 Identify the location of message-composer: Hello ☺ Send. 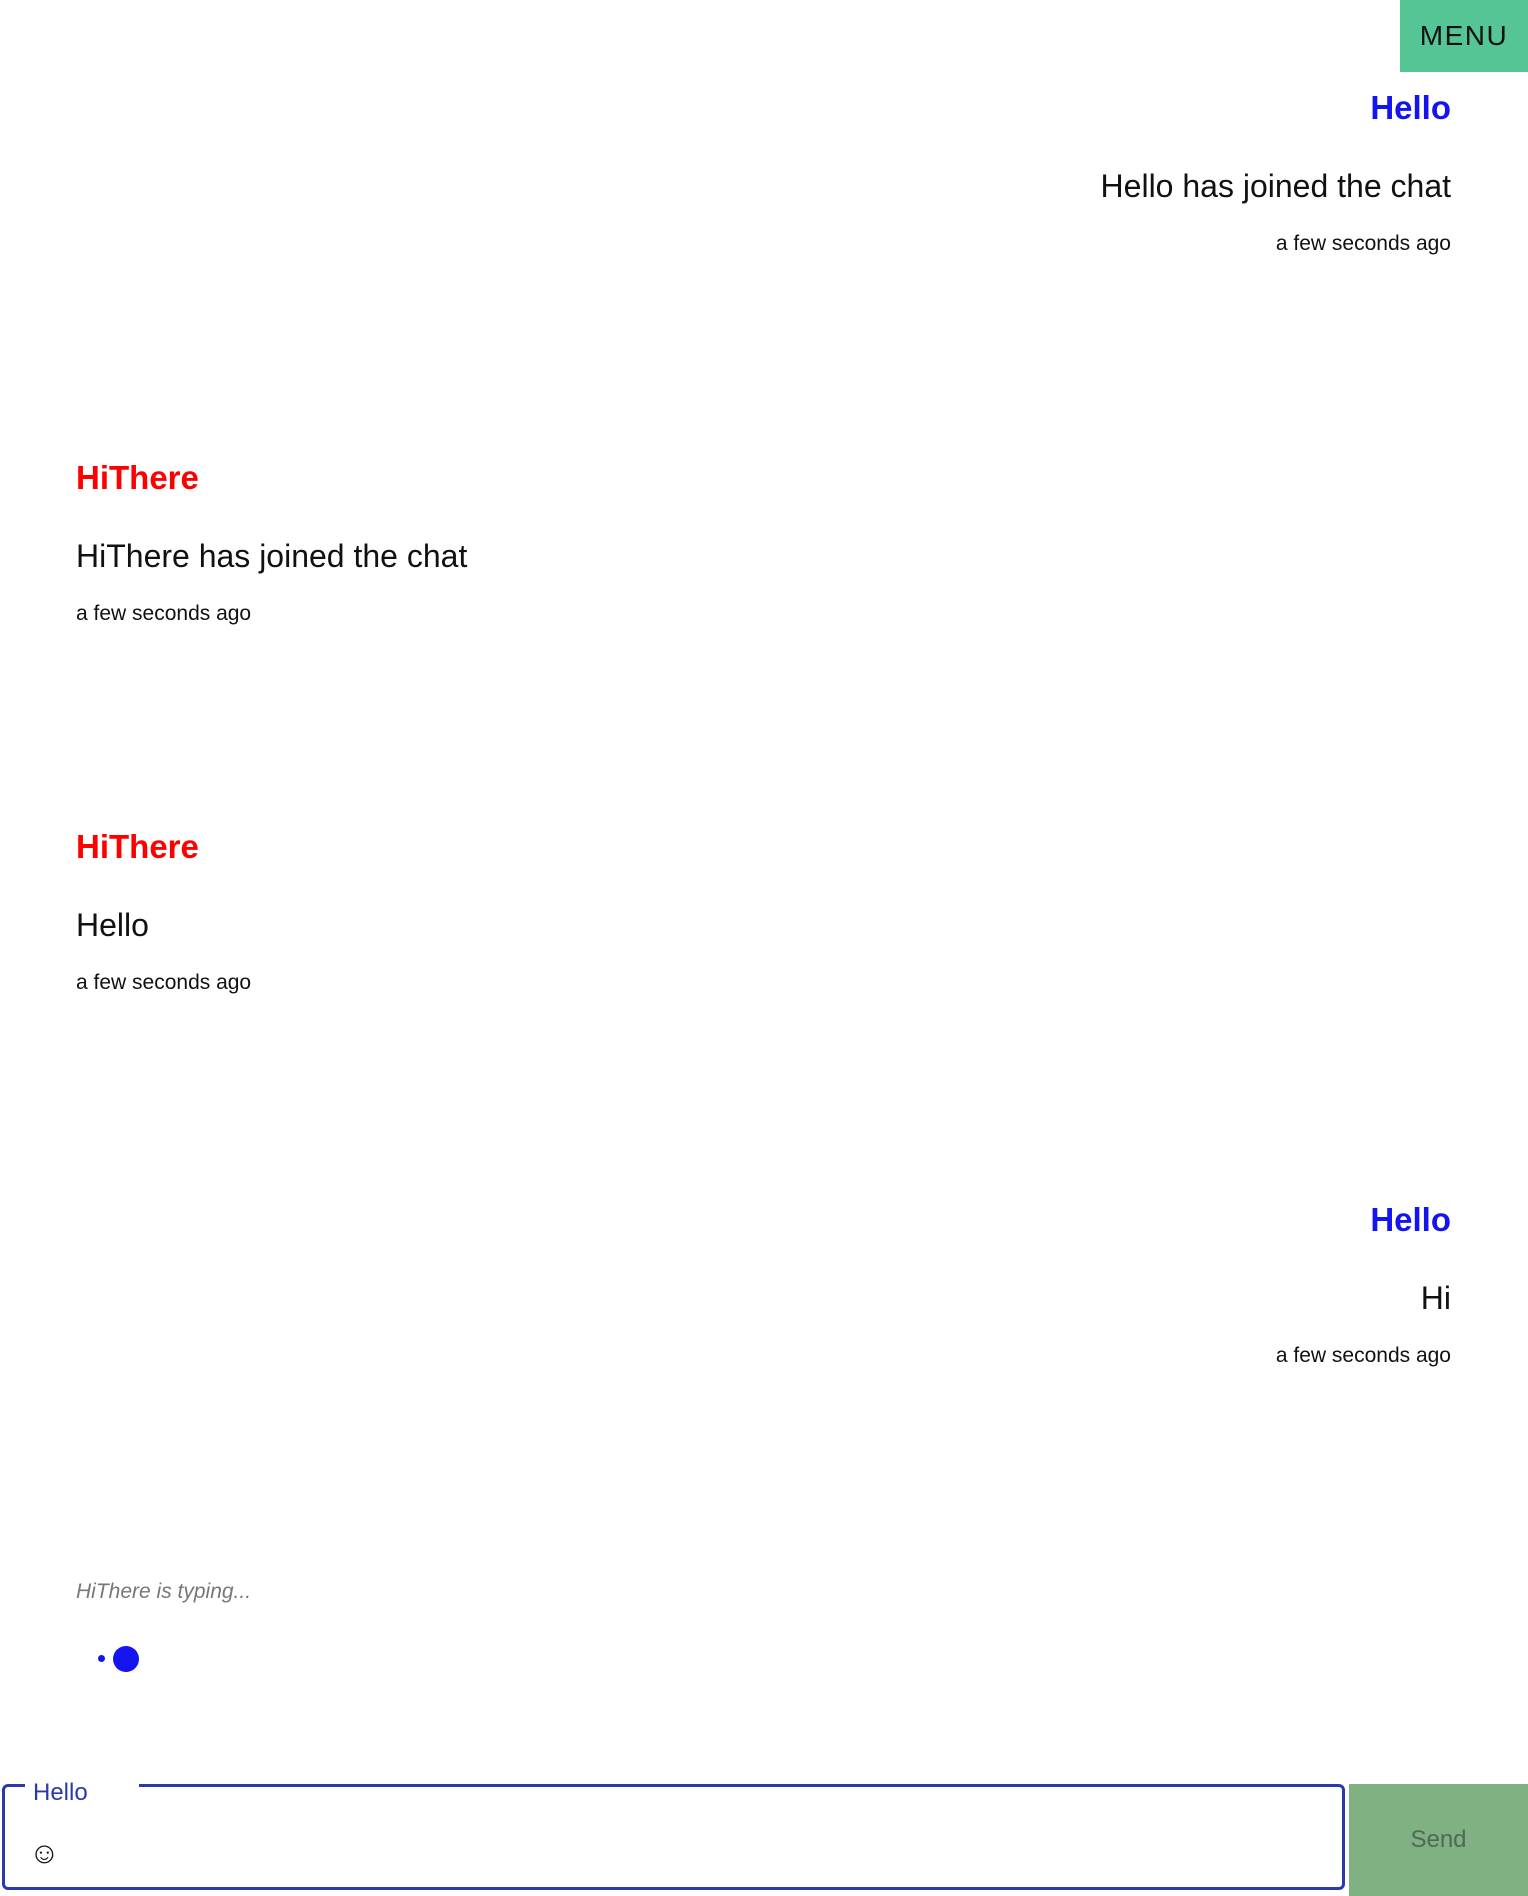
(764, 1834).